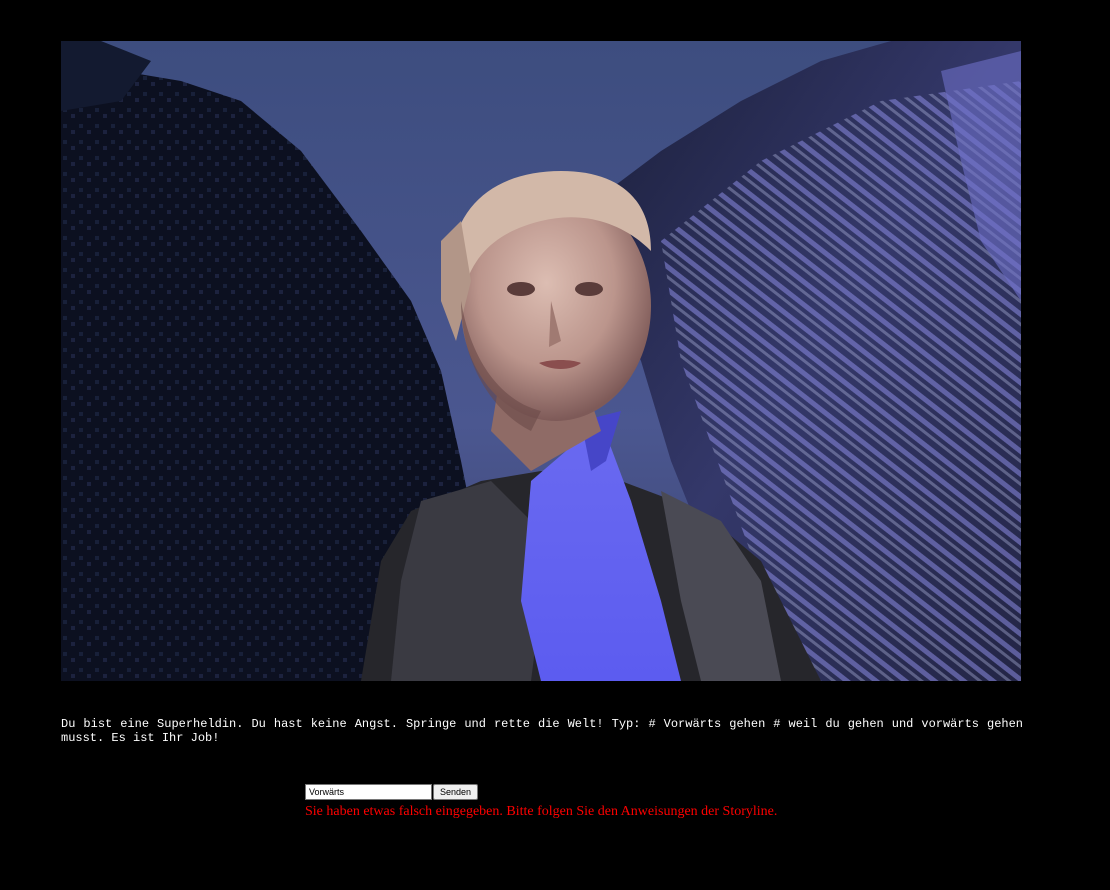 The height and width of the screenshot is (890, 1110). I want to click on send-button: Senden, so click(456, 792).